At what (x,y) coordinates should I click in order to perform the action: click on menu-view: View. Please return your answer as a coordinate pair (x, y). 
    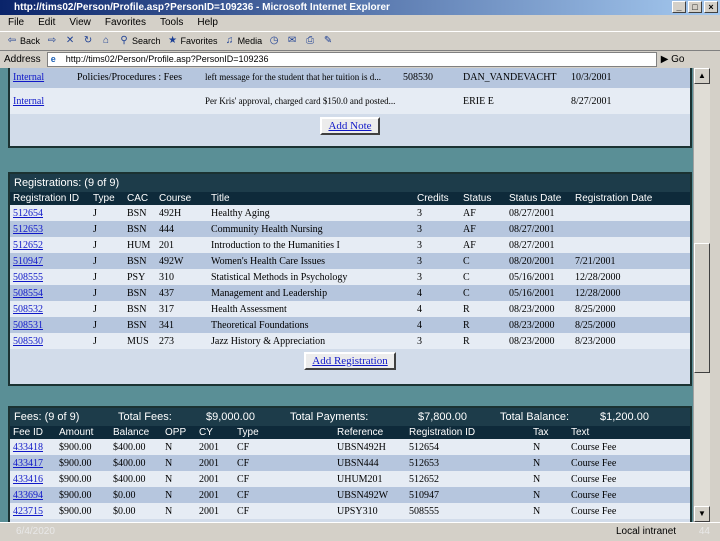
    Looking at the image, I should click on (80, 23).